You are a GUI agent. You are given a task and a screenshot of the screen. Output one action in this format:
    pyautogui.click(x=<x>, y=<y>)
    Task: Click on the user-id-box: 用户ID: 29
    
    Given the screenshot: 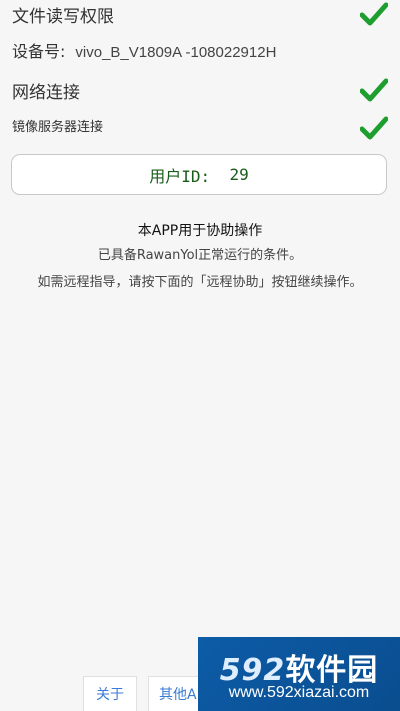 What is the action you would take?
    pyautogui.click(x=199, y=174)
    